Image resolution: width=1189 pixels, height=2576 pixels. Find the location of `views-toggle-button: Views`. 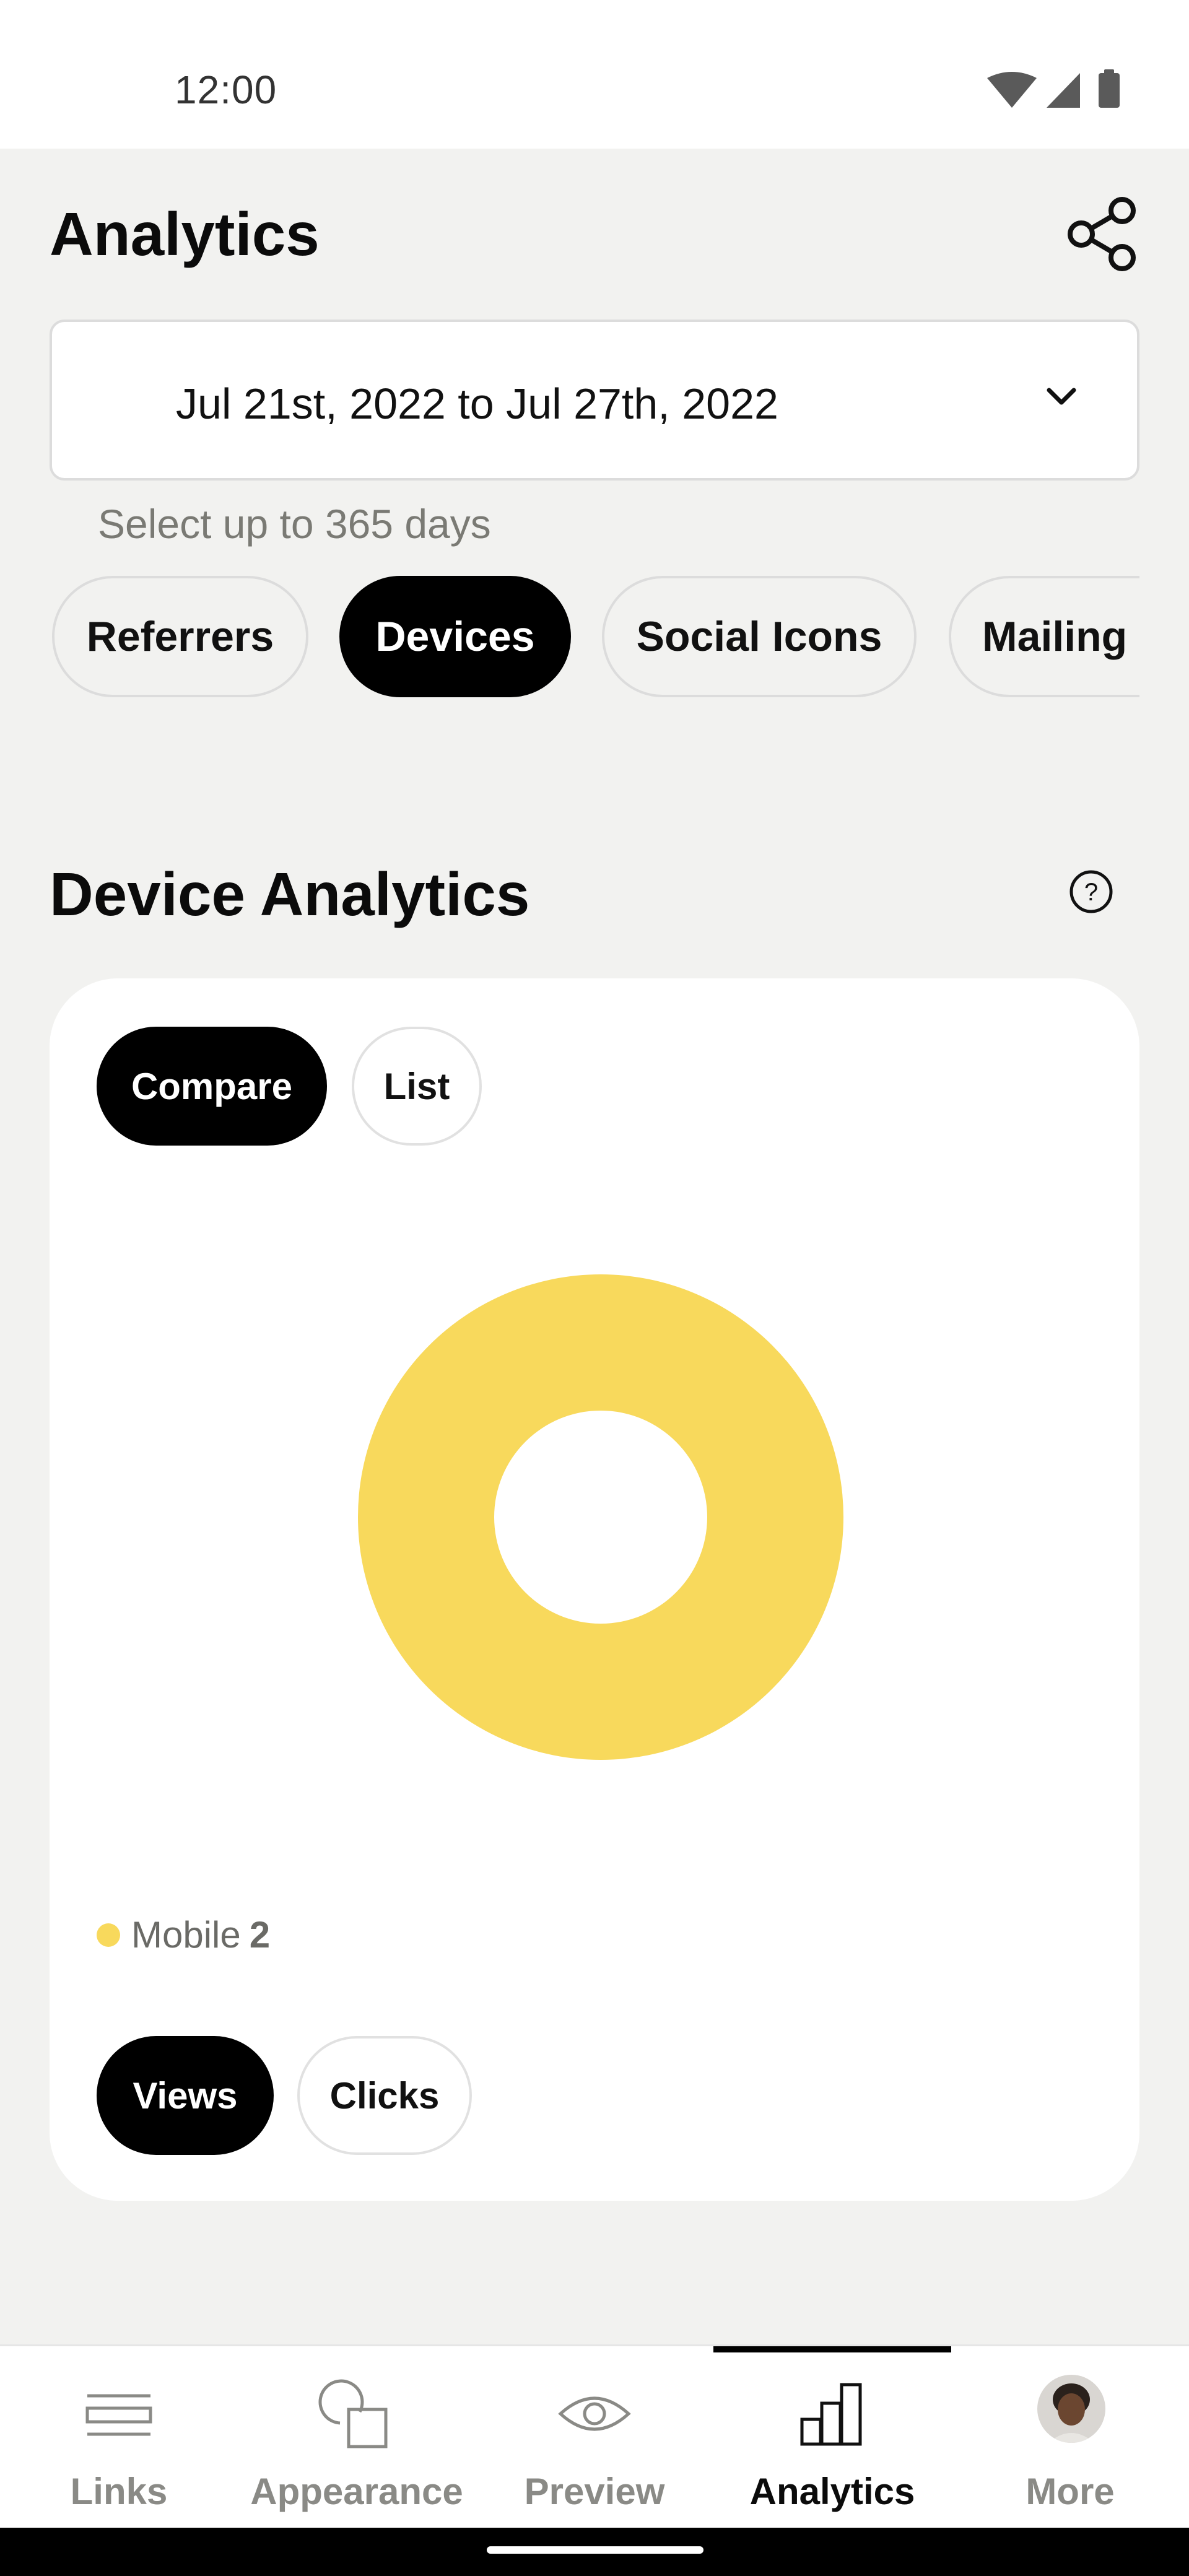

views-toggle-button: Views is located at coordinates (185, 2095).